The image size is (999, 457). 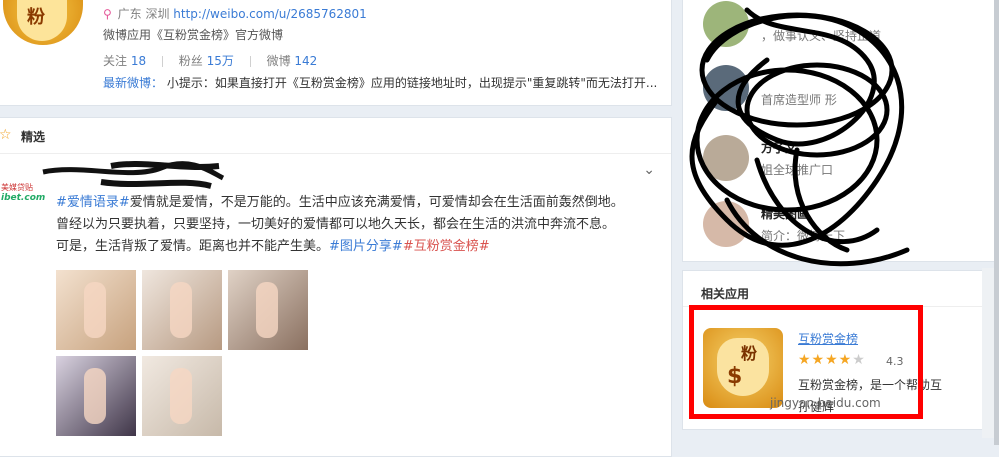 I want to click on poster-logo-line2: ibet.com, so click(x=23, y=198).